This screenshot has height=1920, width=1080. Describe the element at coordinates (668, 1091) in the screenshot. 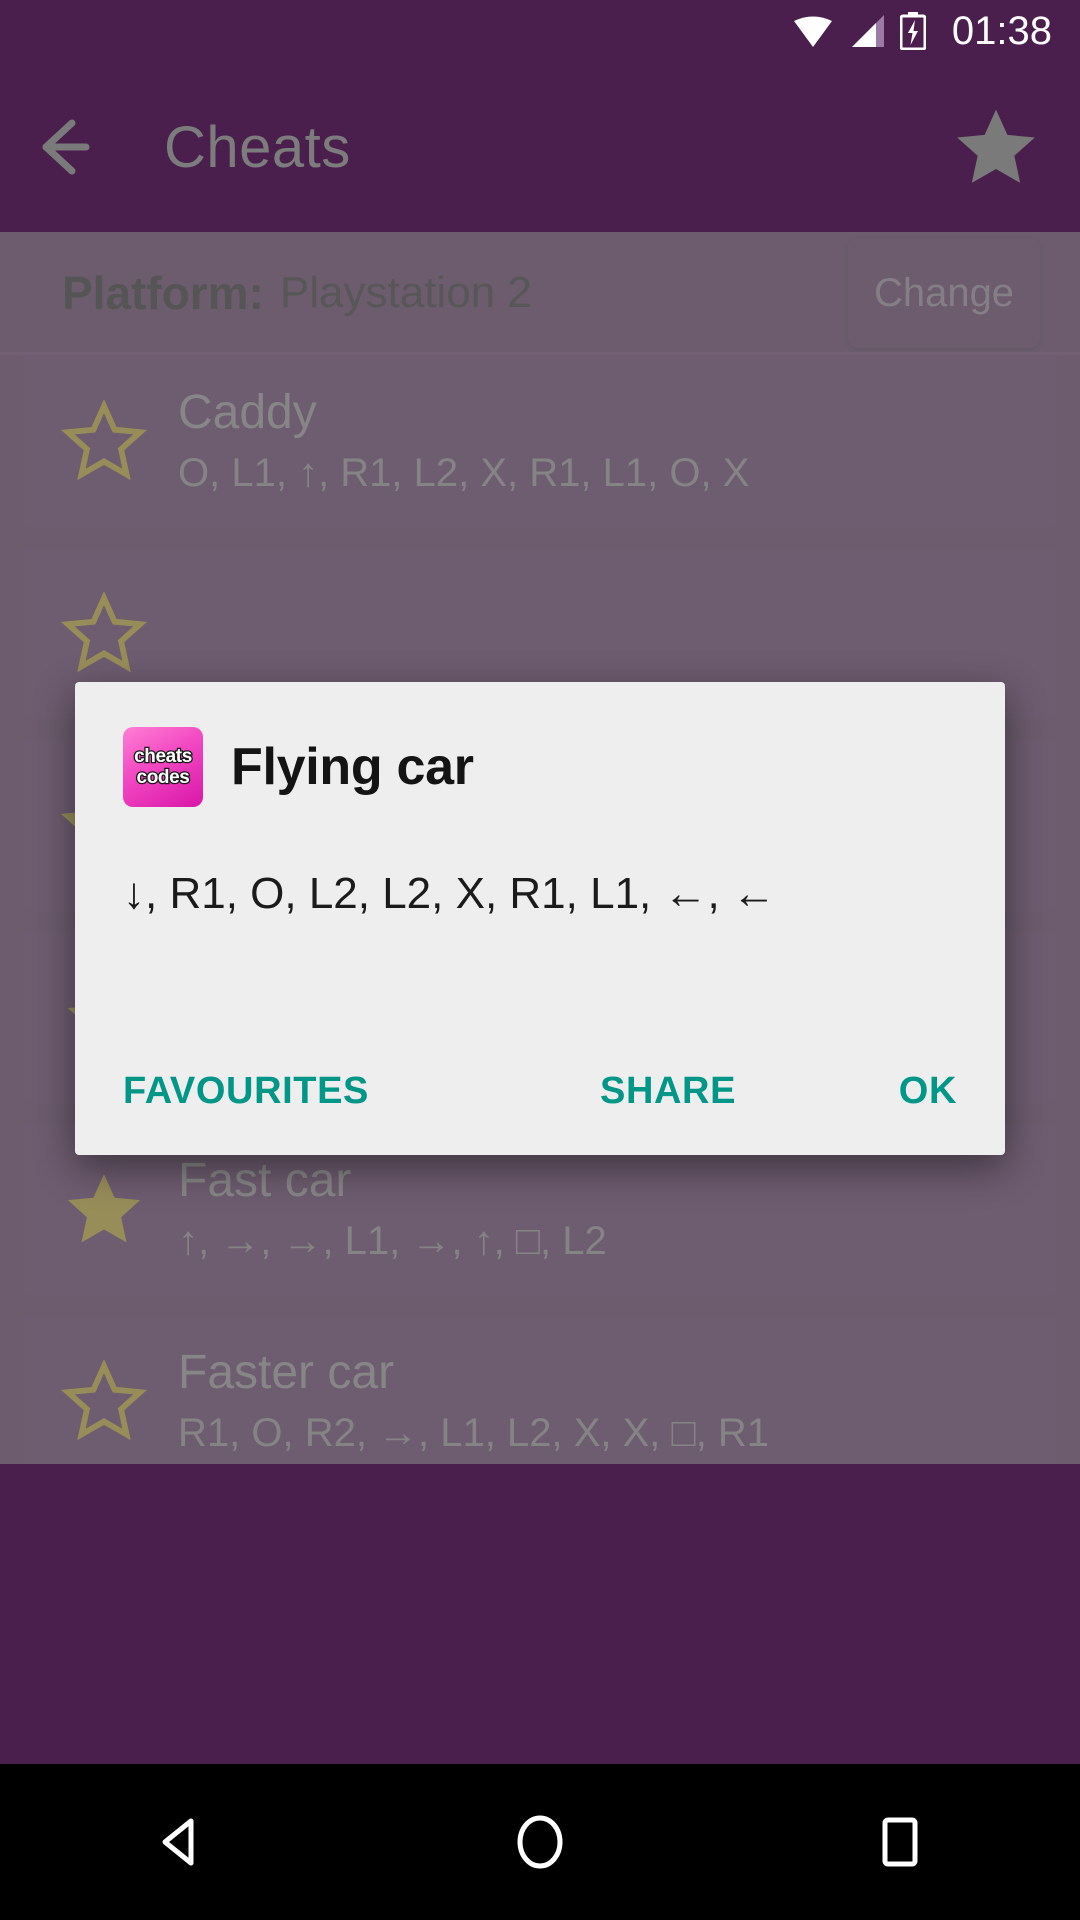

I see `share-button: SHARE` at that location.